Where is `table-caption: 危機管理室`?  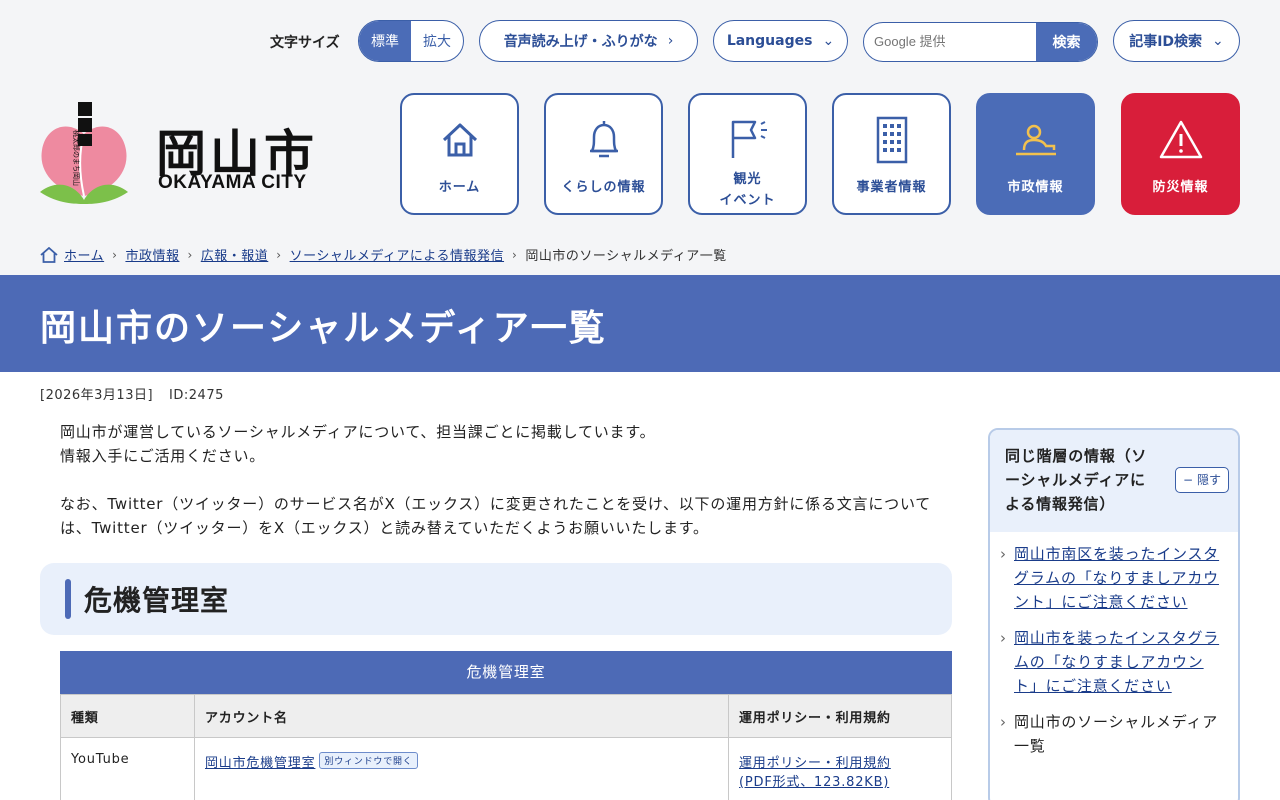 table-caption: 危機管理室 is located at coordinates (506, 672).